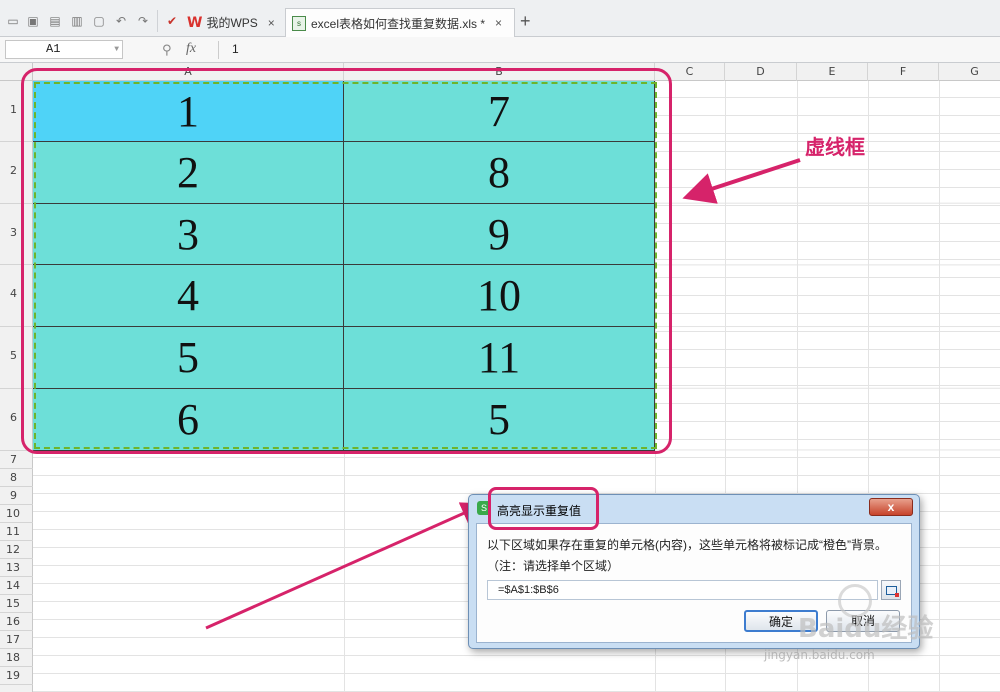 The image size is (1000, 692). What do you see at coordinates (16, 460) in the screenshot?
I see `row-header-7: 7` at bounding box center [16, 460].